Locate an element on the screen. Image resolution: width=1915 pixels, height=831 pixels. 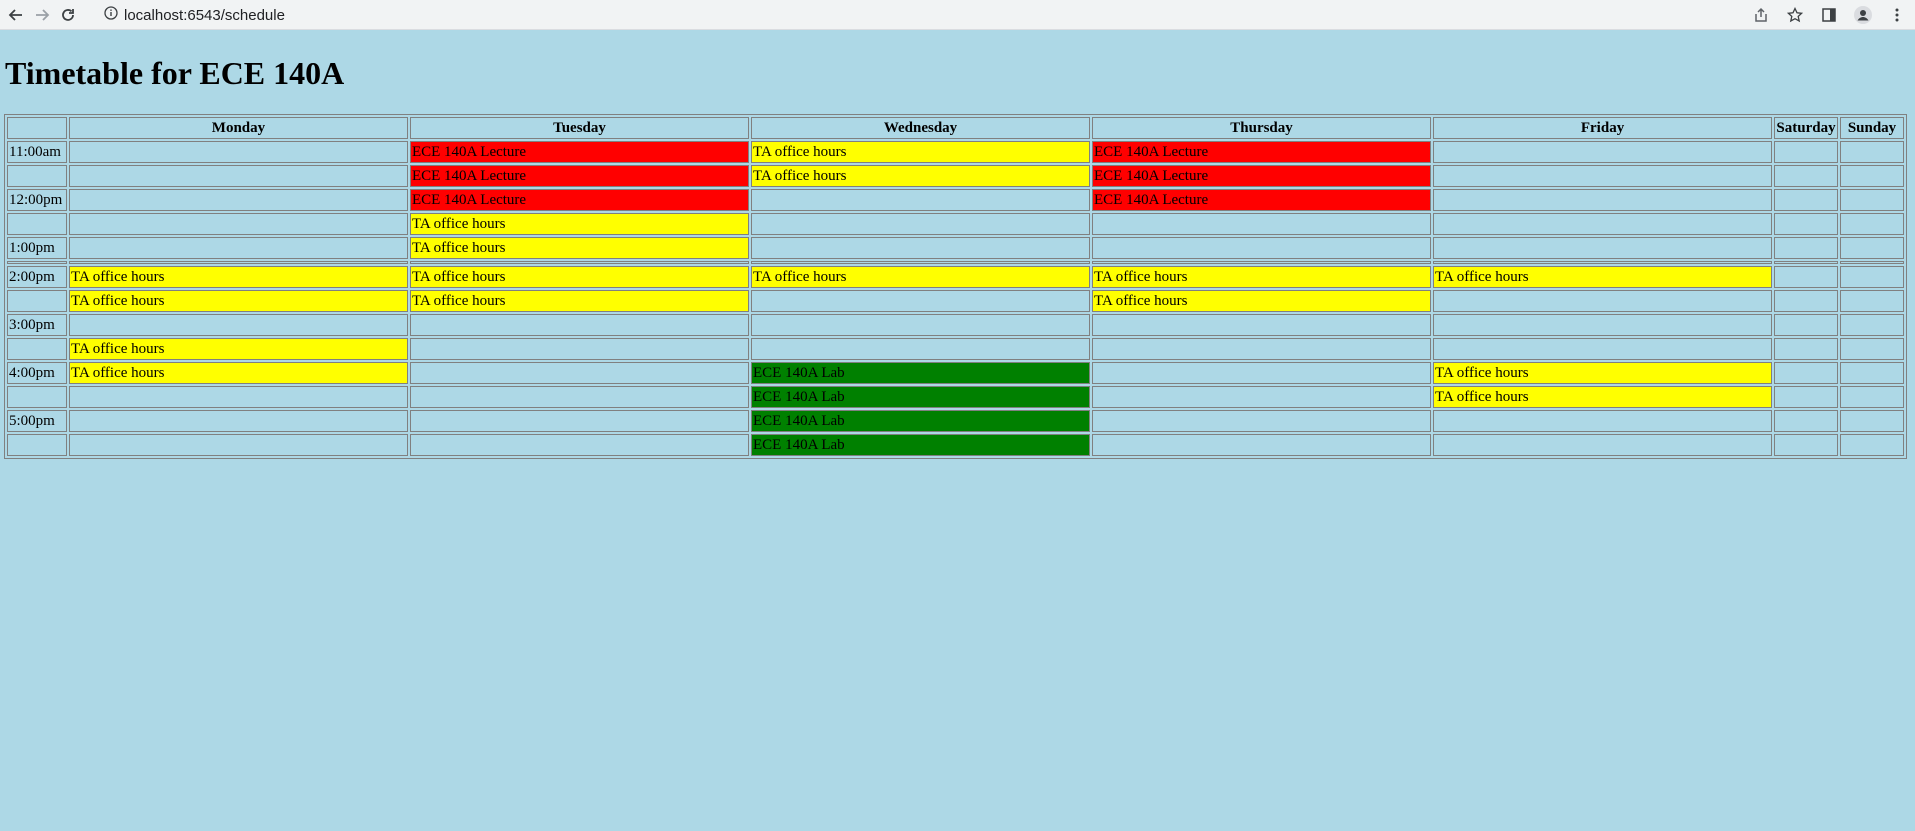
time-slot-row: 5:00pm ECE 140A Lab is located at coordinates (955, 421).